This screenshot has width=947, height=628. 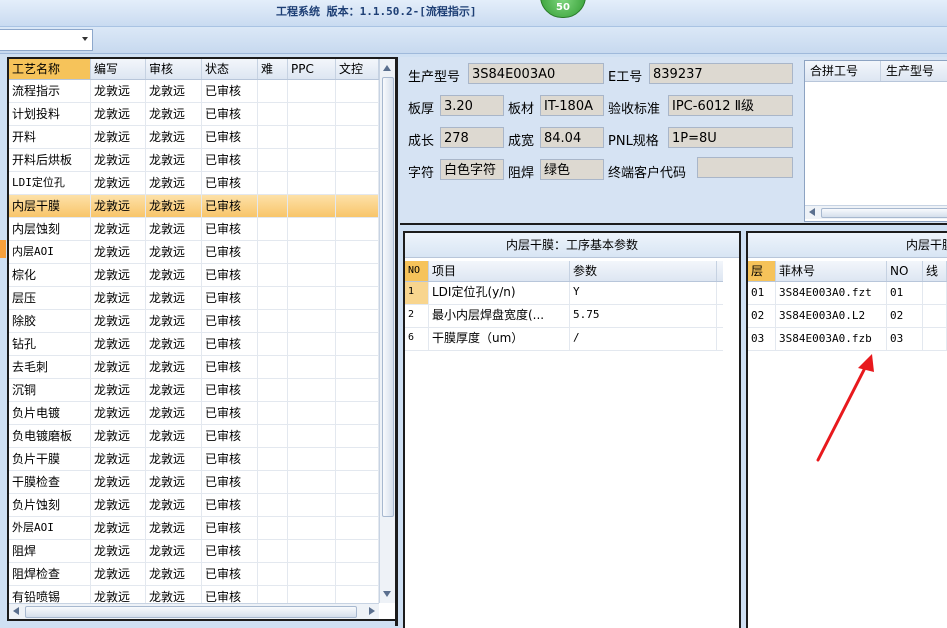 I want to click on process-row: 去毛刺 龙敦远 龙敦远 已审核, so click(x=194, y=367).